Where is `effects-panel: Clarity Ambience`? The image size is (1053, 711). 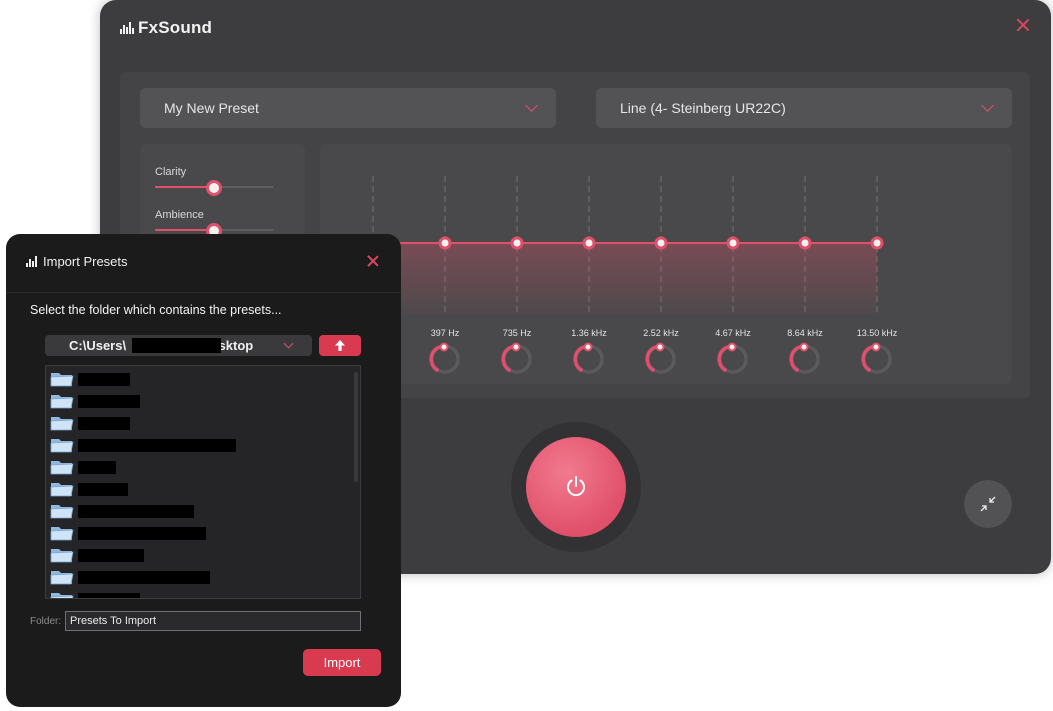 effects-panel: Clarity Ambience is located at coordinates (222, 194).